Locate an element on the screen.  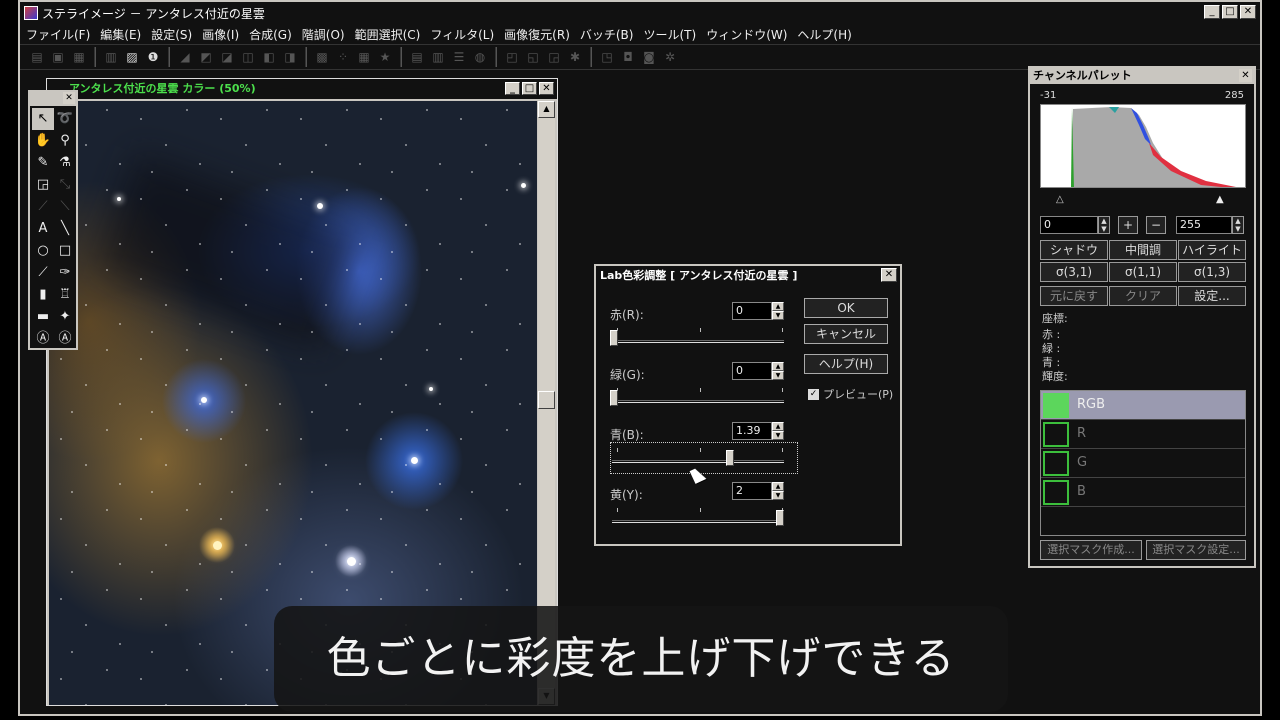
channel-row-g: G is located at coordinates (1143, 463).